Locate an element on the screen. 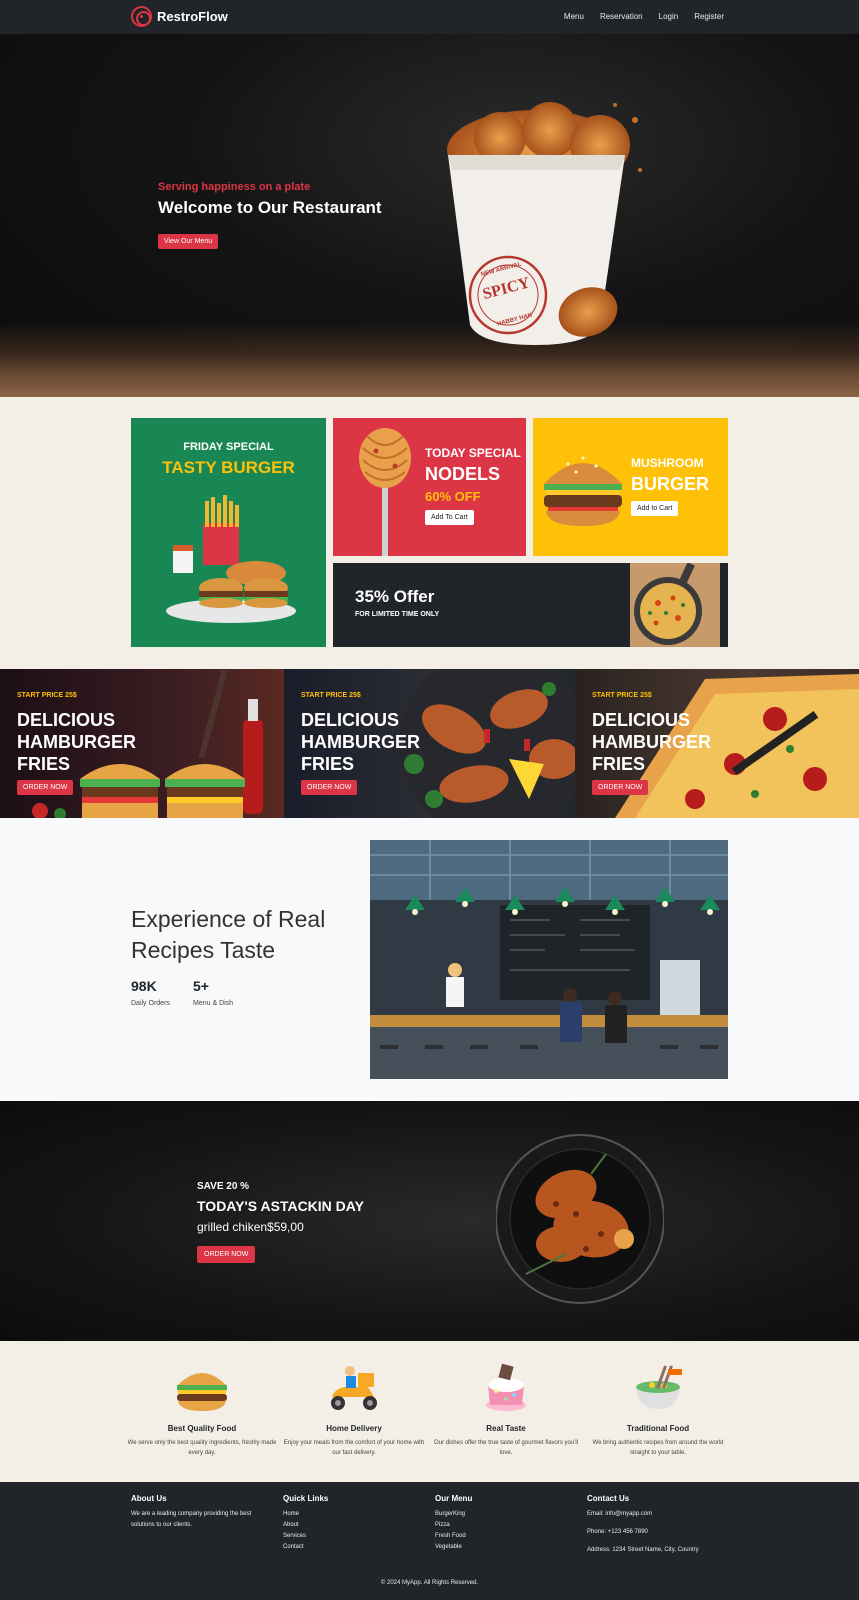 This screenshot has height=1600, width=859. footer-phone: Phone: +123 456 7890 is located at coordinates (617, 1532).